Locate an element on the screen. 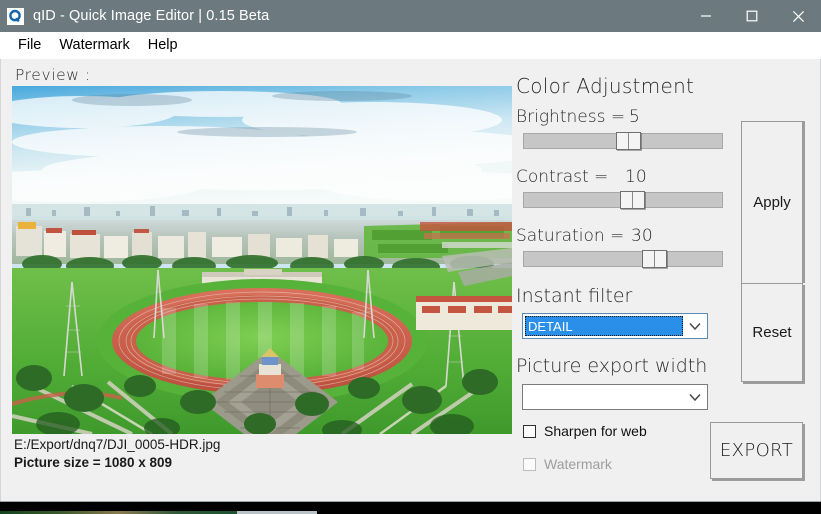 The width and height of the screenshot is (821, 514). export-width-heading: Picture export width is located at coordinates (612, 366).